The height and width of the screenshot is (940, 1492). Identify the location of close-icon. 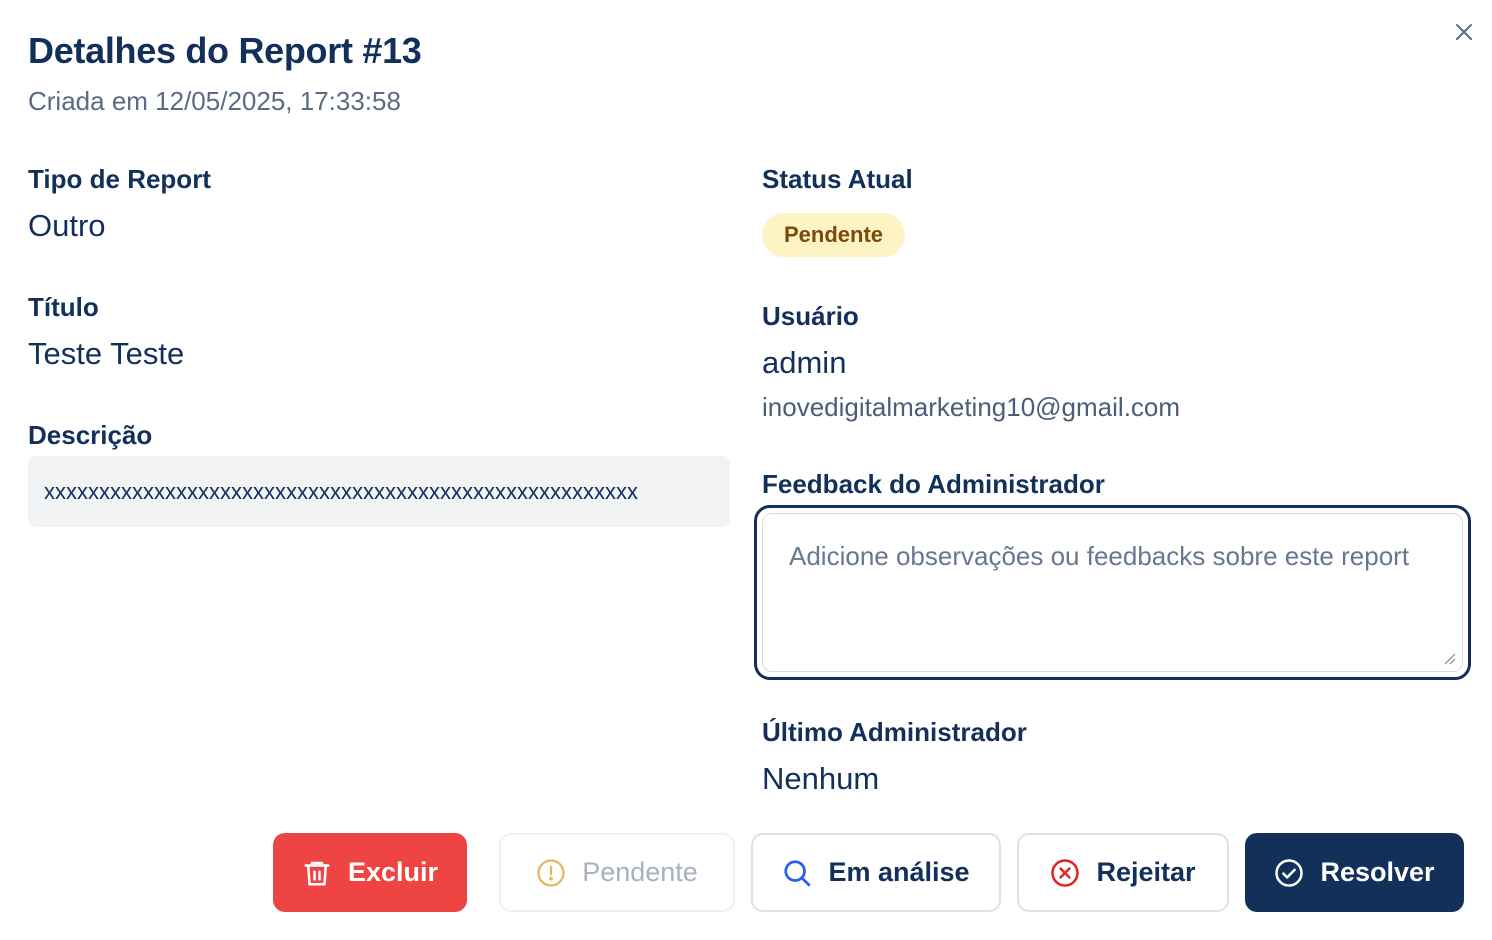
(1464, 32).